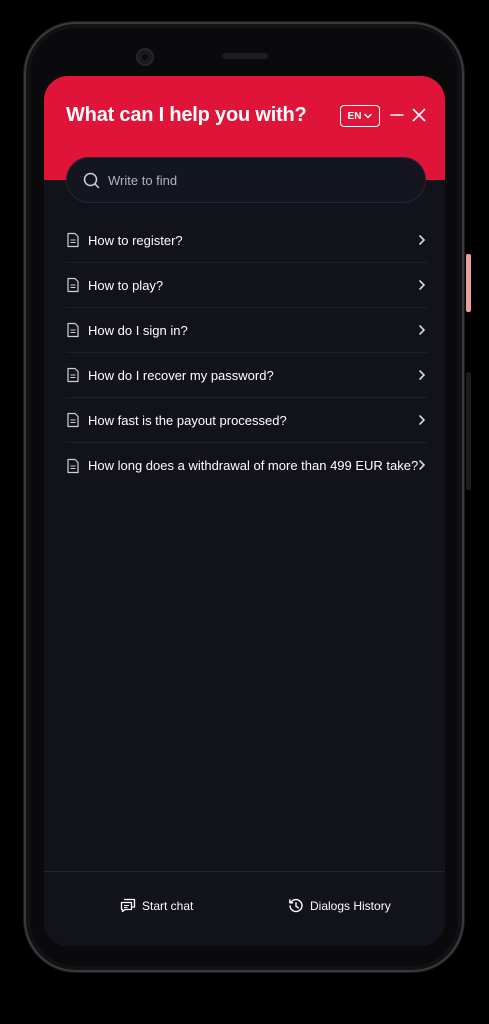 Image resolution: width=489 pixels, height=1024 pixels. What do you see at coordinates (468, 431) in the screenshot?
I see `phone-volume-button` at bounding box center [468, 431].